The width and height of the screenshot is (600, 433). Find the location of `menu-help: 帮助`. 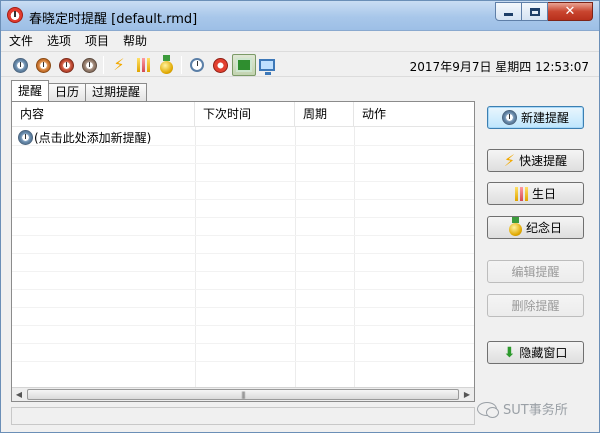

menu-help: 帮助 is located at coordinates (135, 40).